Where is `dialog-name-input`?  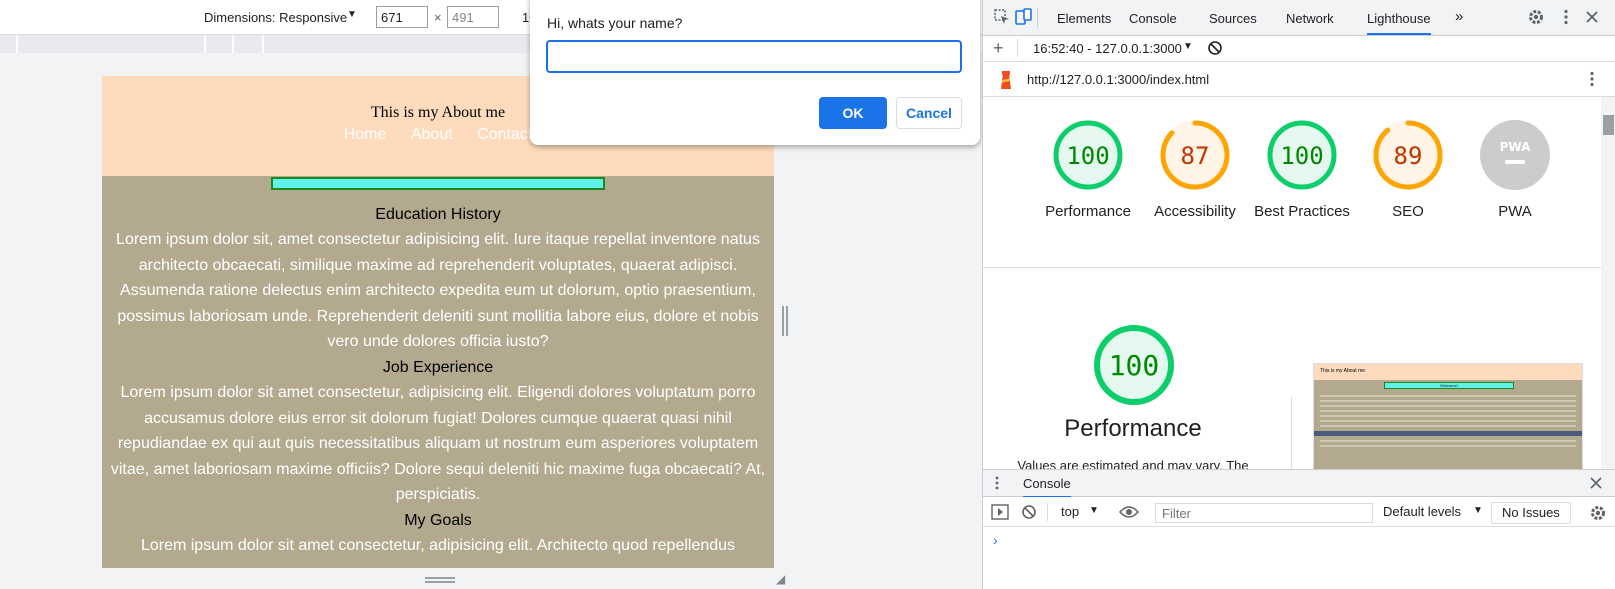
dialog-name-input is located at coordinates (754, 56).